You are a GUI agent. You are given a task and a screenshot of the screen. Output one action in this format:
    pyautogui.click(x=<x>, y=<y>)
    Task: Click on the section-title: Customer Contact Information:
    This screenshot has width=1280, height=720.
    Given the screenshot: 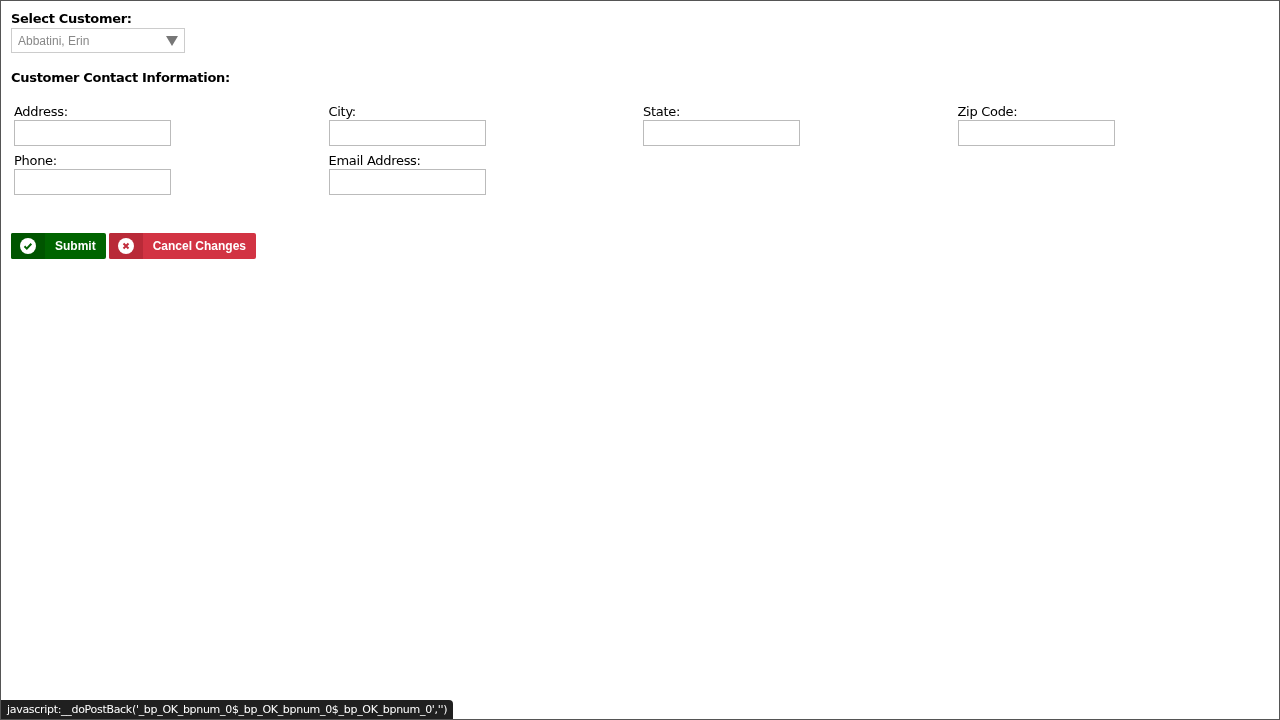 What is the action you would take?
    pyautogui.click(x=121, y=77)
    